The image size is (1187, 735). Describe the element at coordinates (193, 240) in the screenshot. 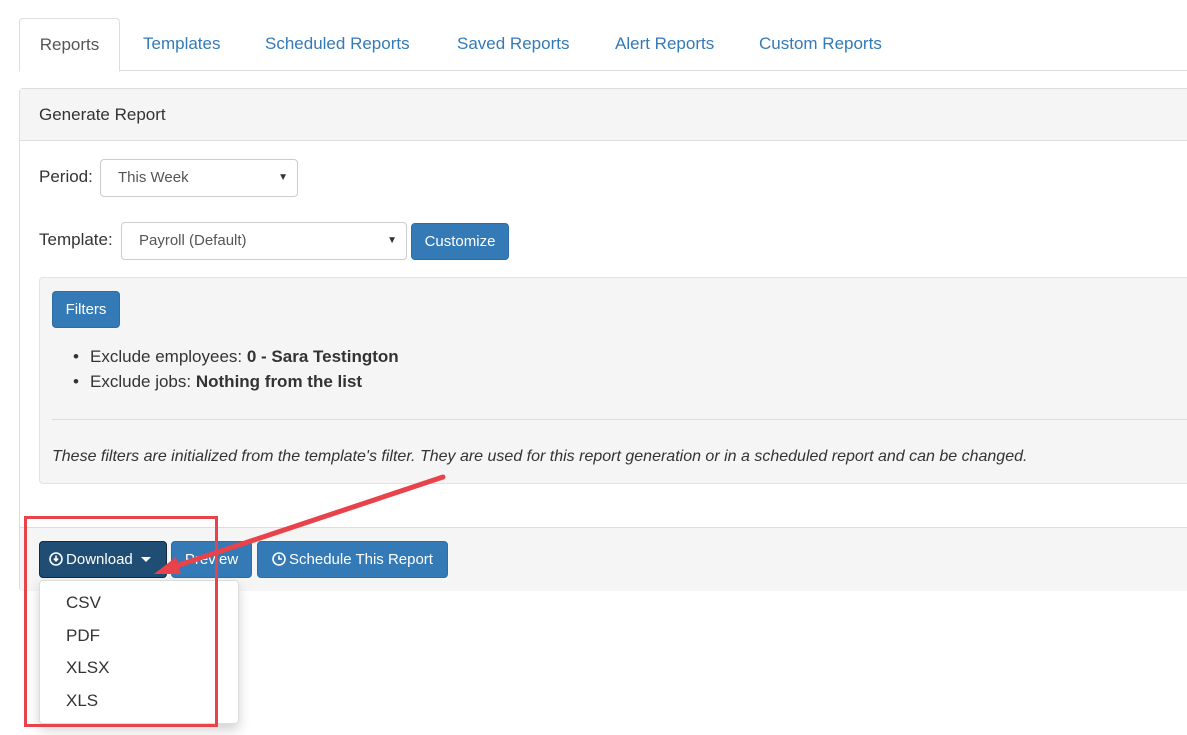

I see `template-select-value: Payroll (Default)` at that location.